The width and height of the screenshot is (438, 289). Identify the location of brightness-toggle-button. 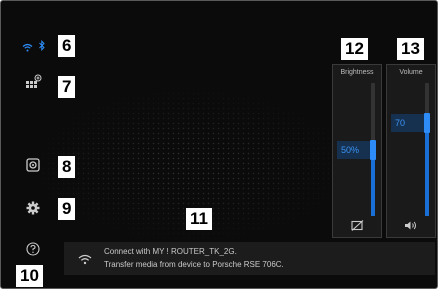
(357, 225).